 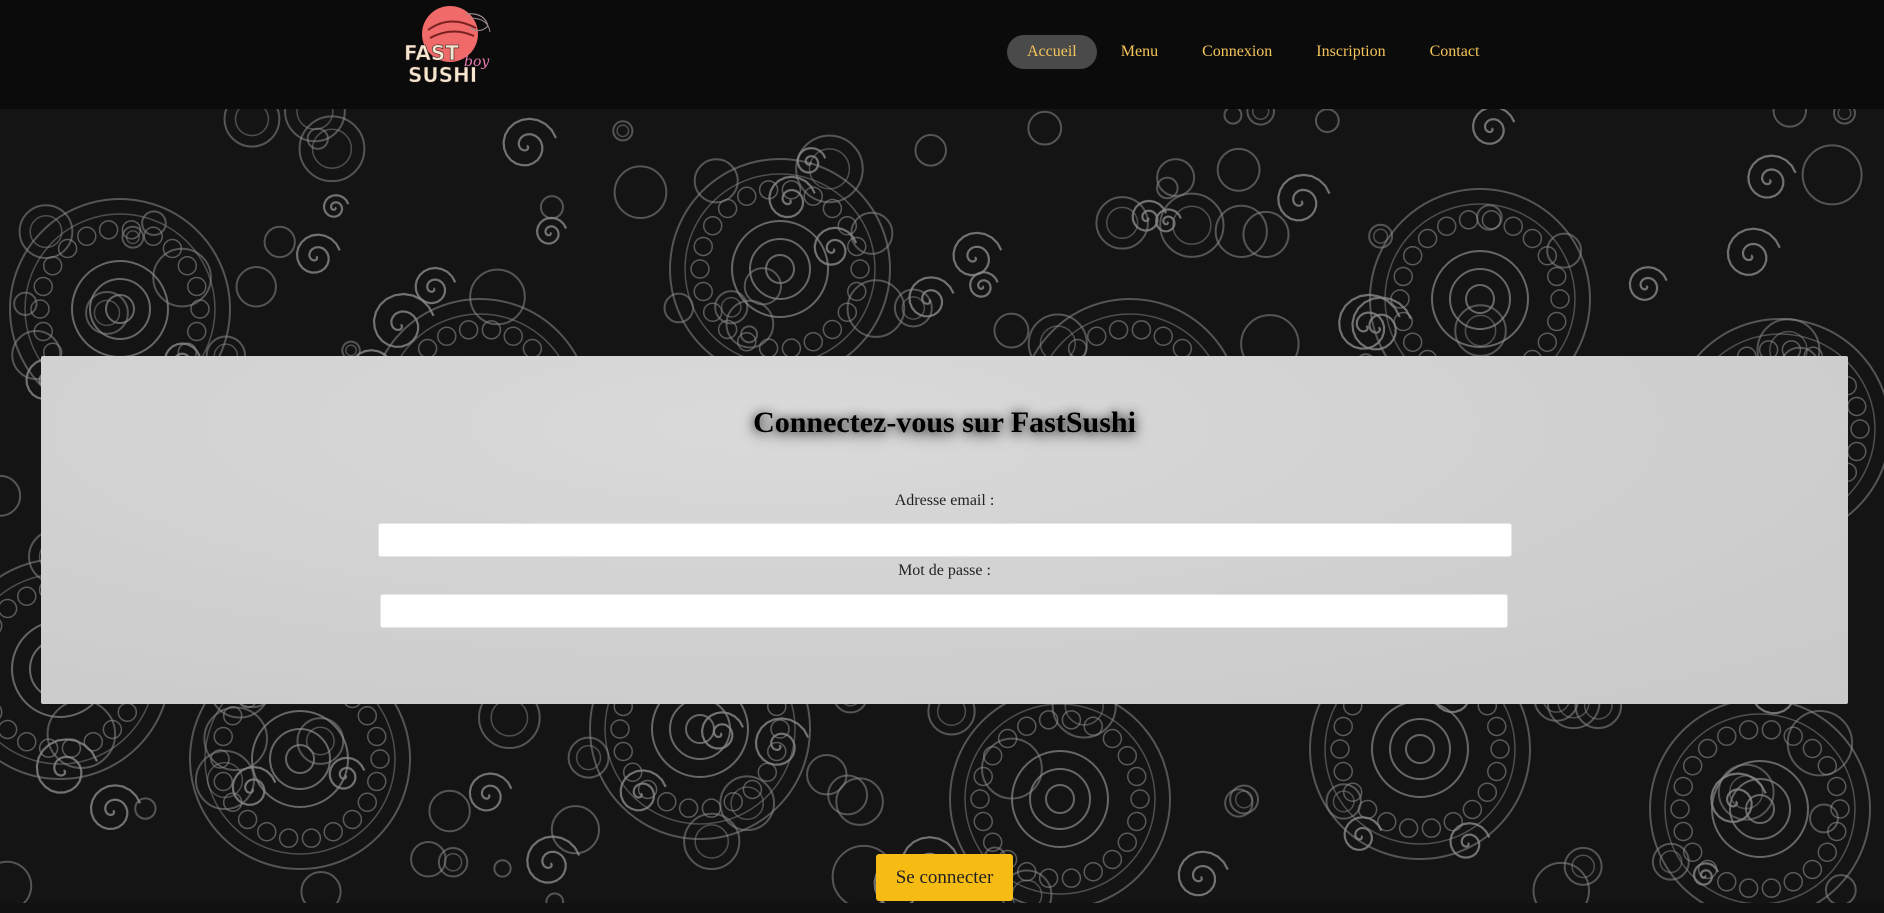 I want to click on login-submit-button: Se connecter, so click(x=944, y=877).